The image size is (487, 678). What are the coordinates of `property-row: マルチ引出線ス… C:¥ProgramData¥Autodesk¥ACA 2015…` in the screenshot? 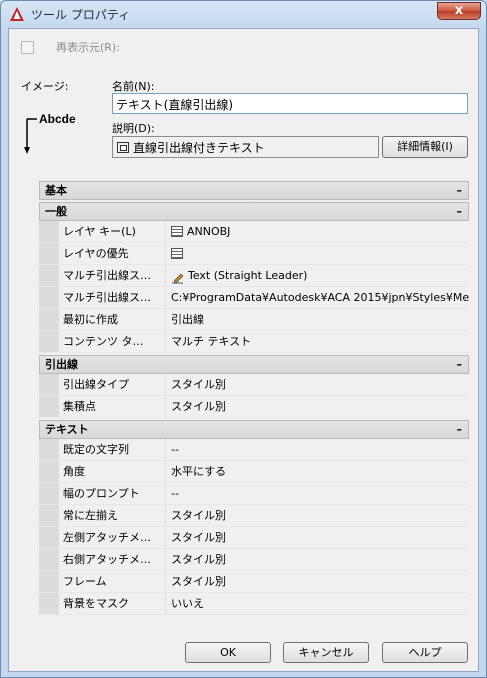 It's located at (254, 298).